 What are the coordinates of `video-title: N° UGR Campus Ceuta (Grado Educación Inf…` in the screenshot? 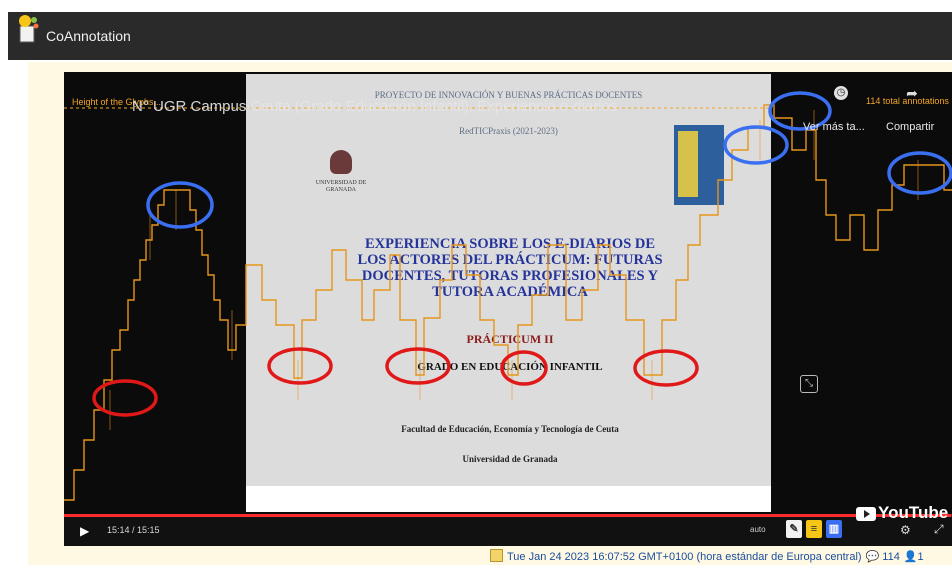 It's located at (374, 106).